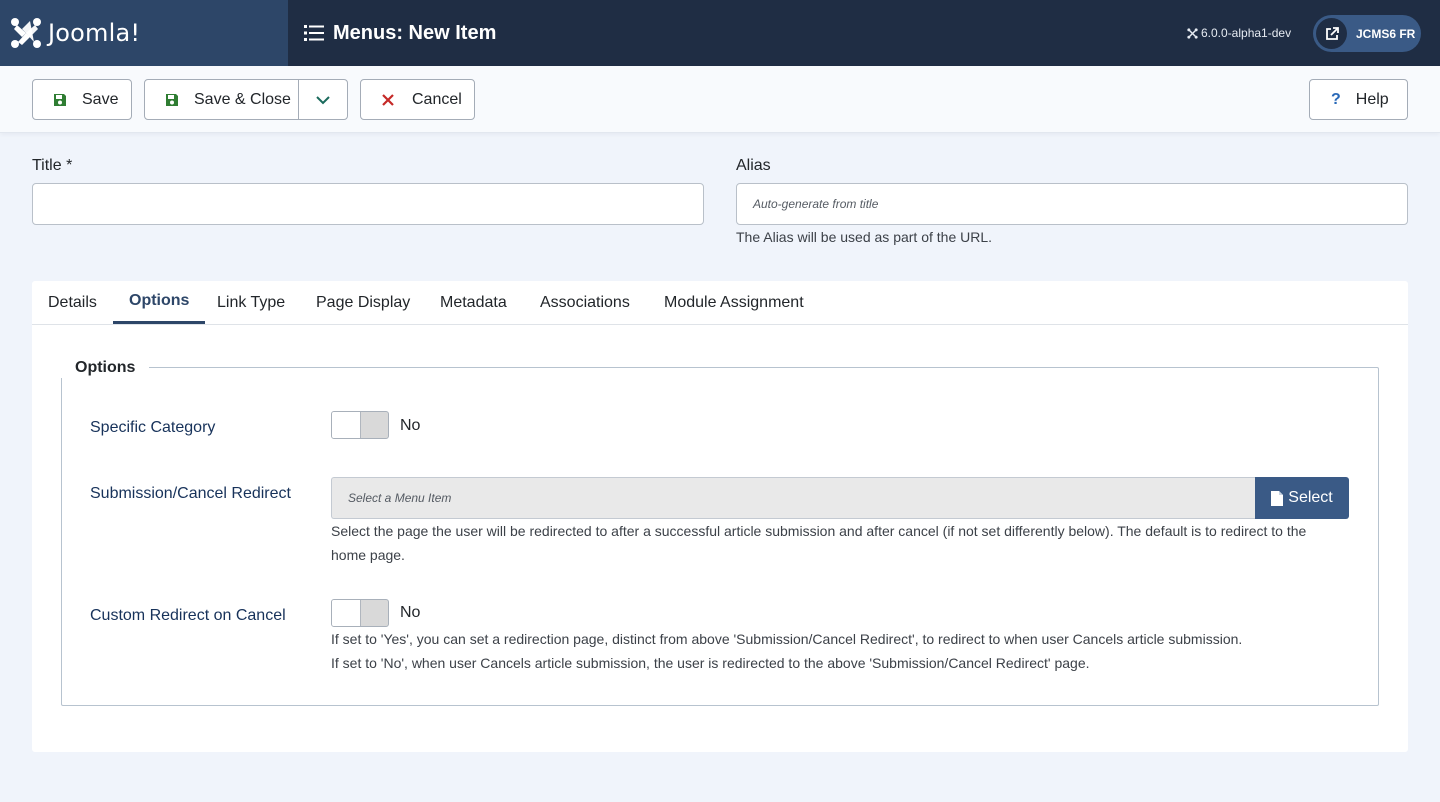 The height and width of the screenshot is (802, 1440). Describe the element at coordinates (1336, 99) in the screenshot. I see `help-icon: ?` at that location.